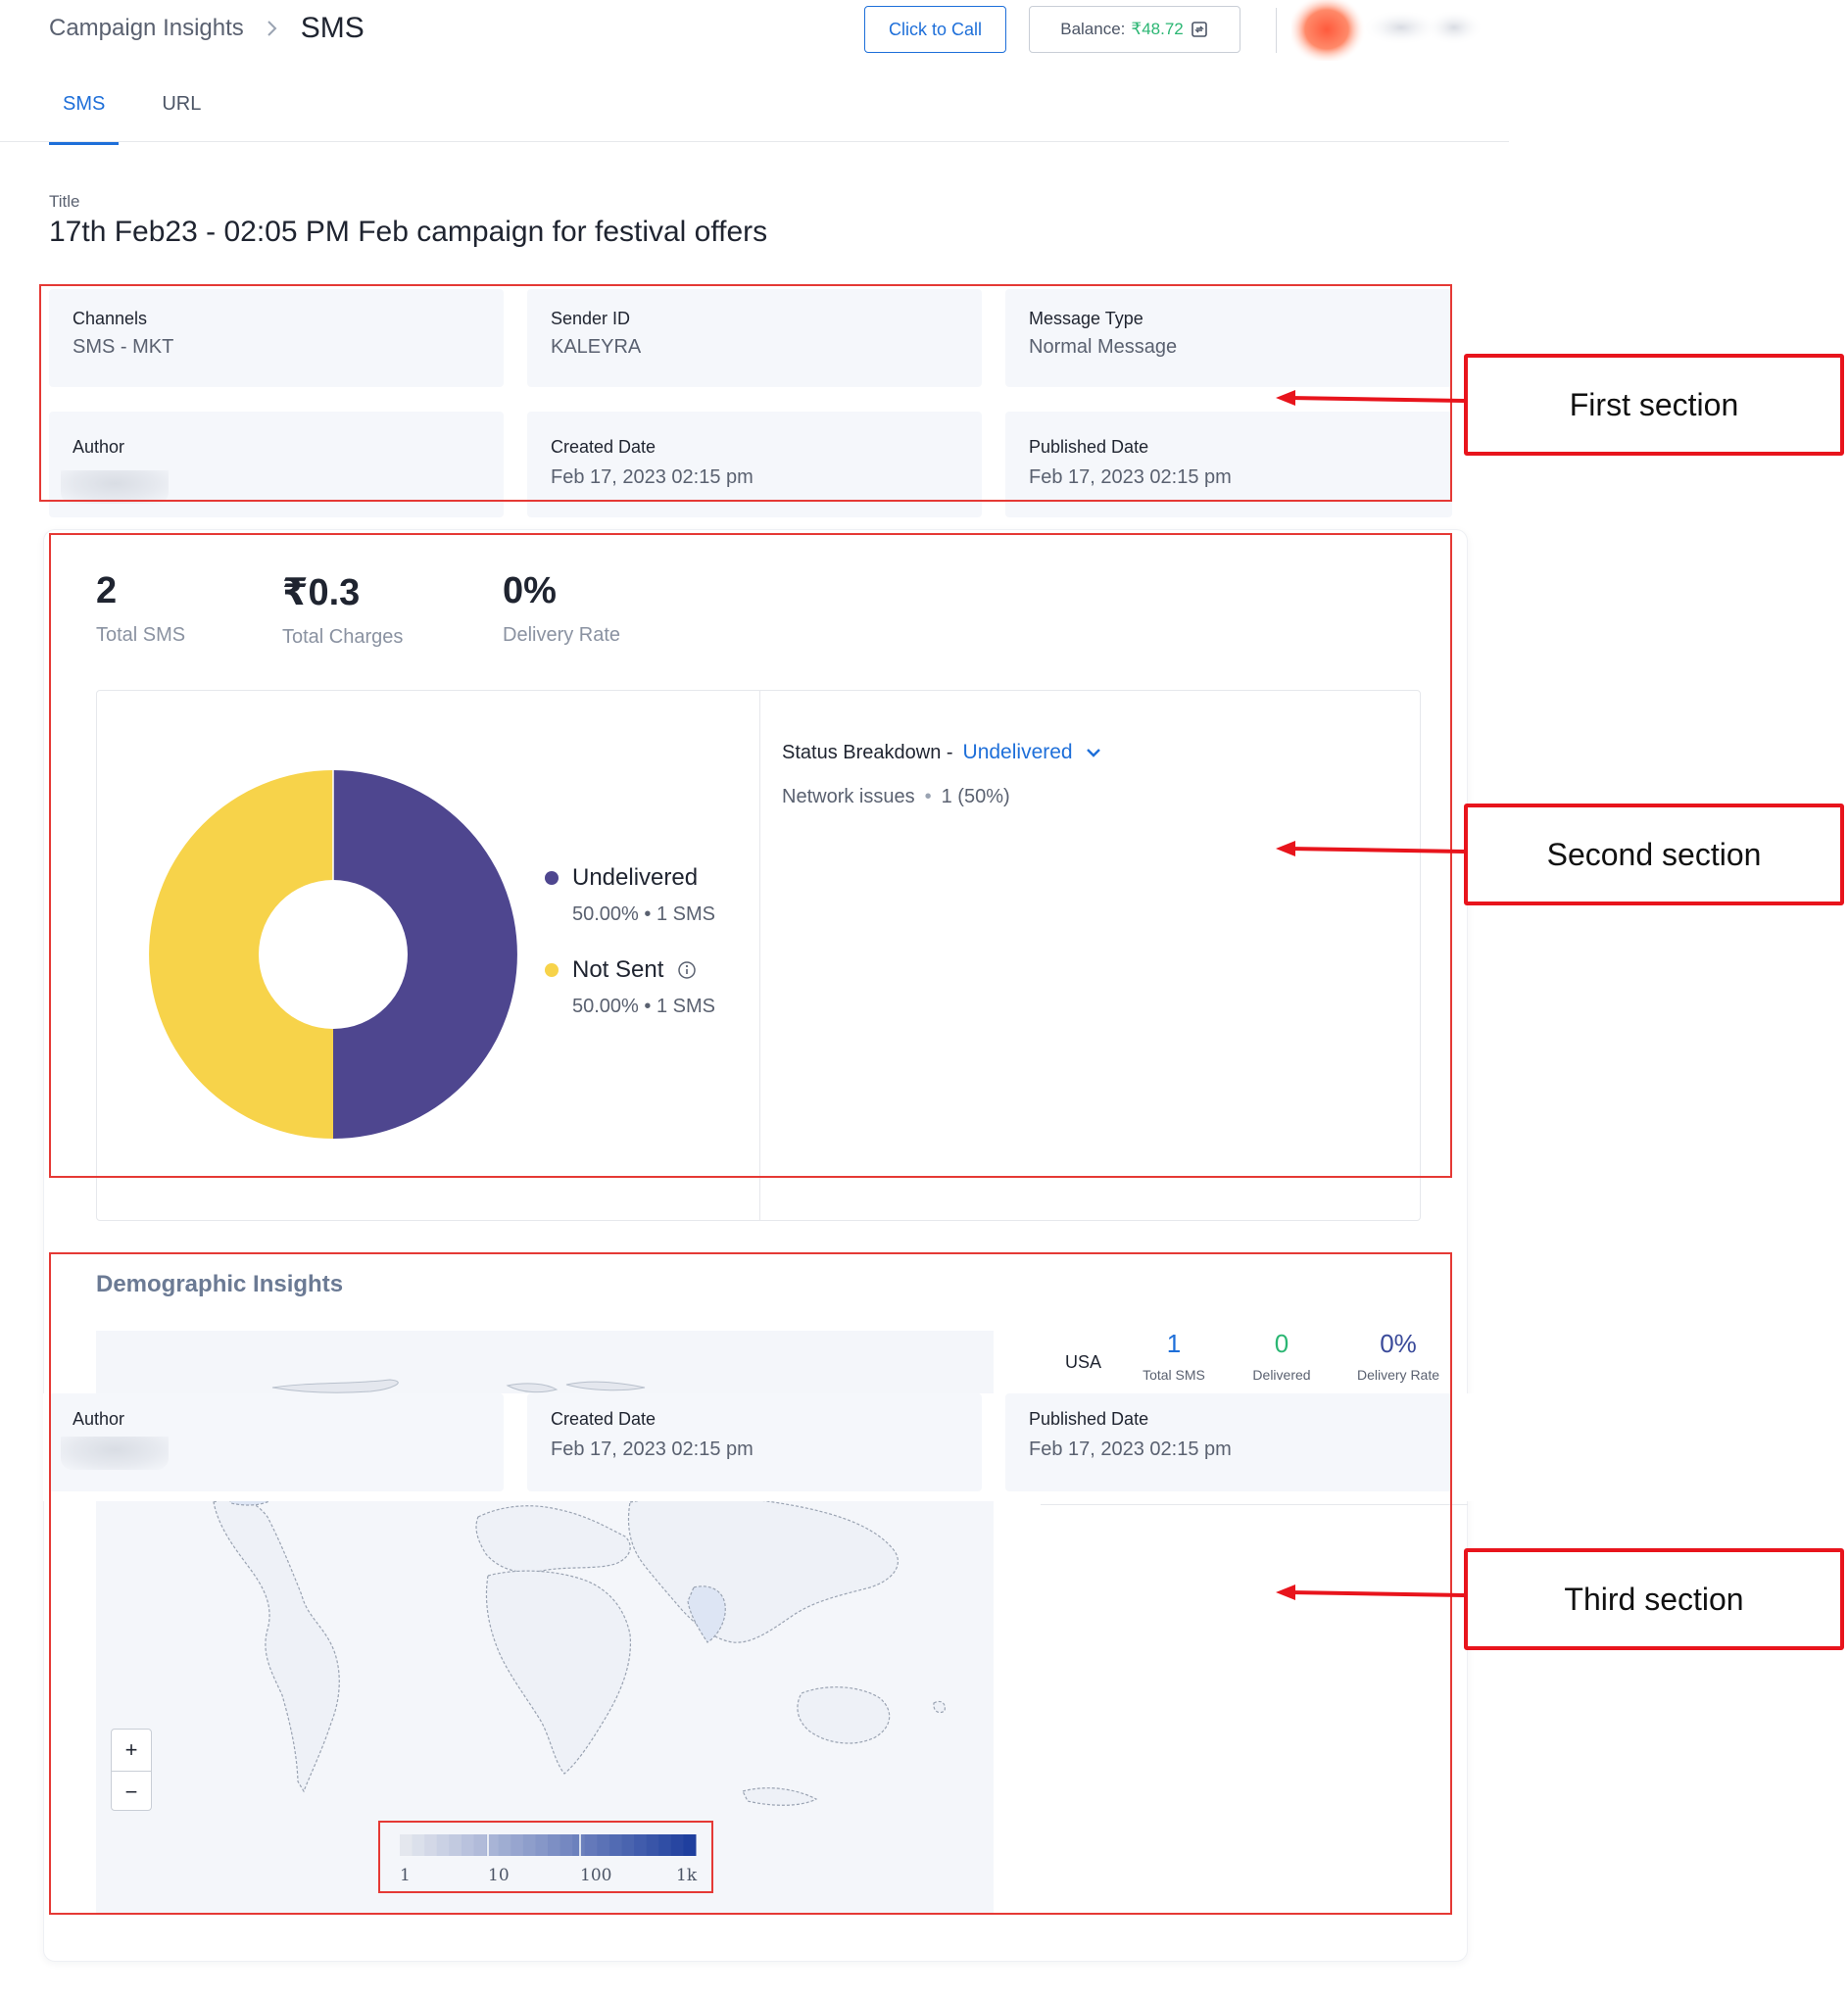 The width and height of the screenshot is (1848, 1999). I want to click on title-label: Title, so click(65, 201).